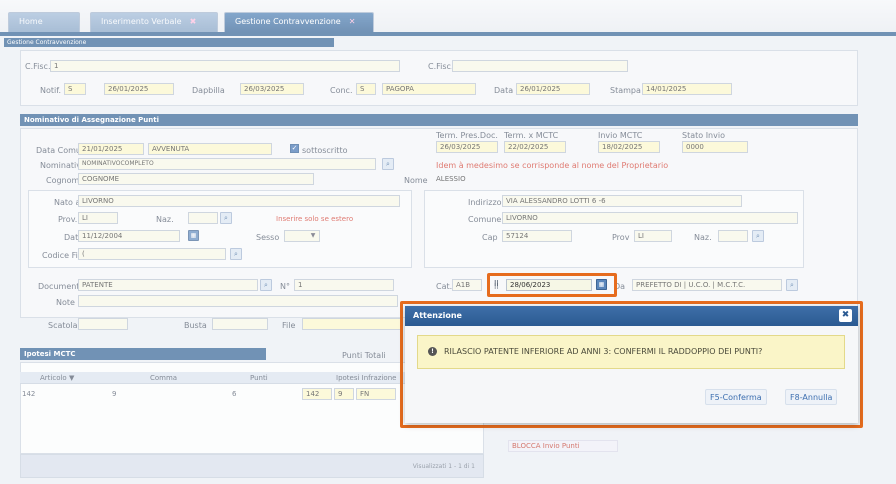 The height and width of the screenshot is (484, 896). Describe the element at coordinates (736, 397) in the screenshot. I see `confirm-button: F5-Conferma` at that location.